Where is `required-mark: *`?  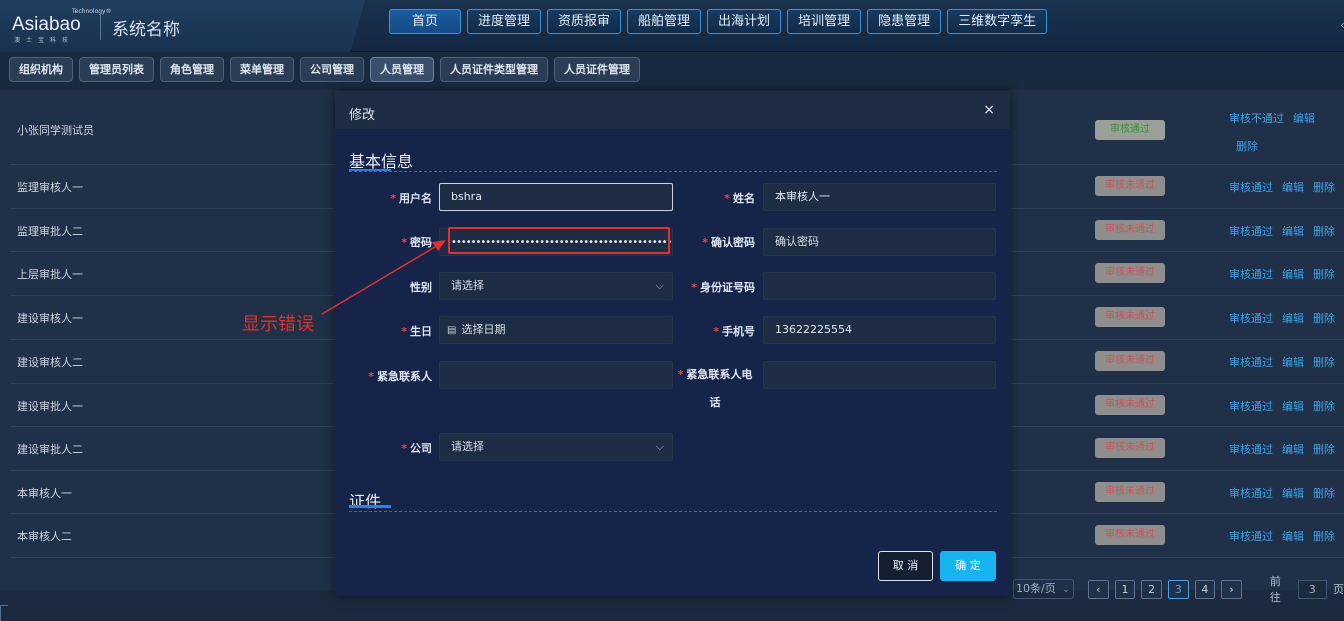
required-mark: * is located at coordinates (404, 448).